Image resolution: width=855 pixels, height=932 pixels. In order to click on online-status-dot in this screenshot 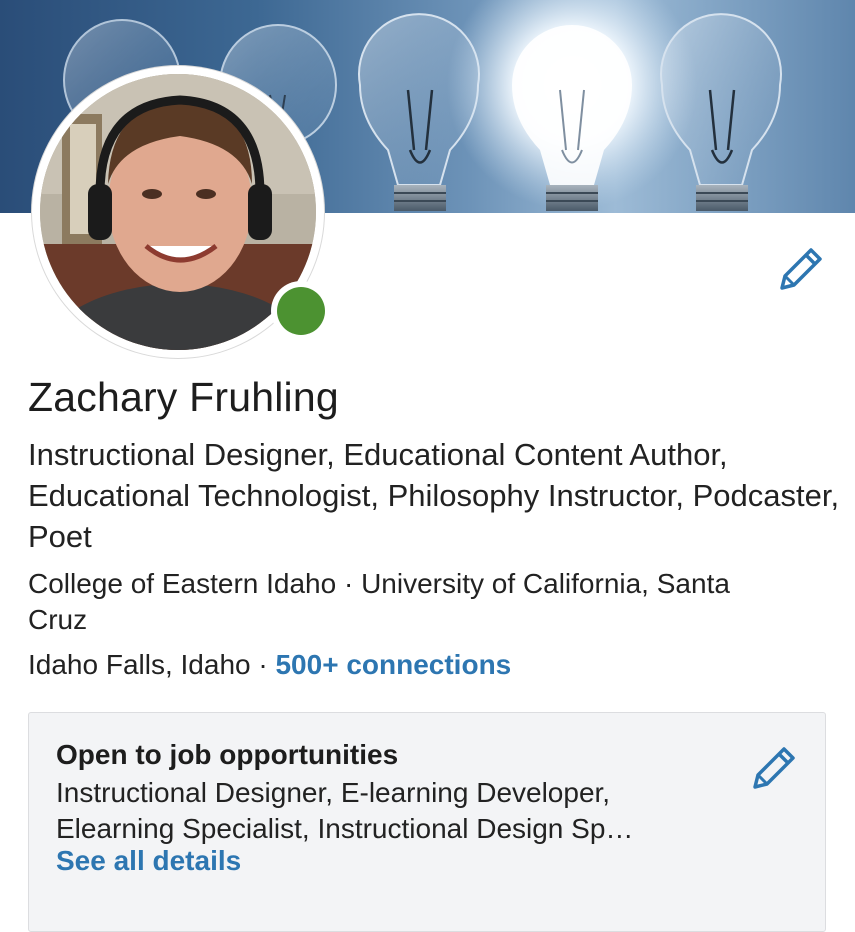, I will do `click(301, 311)`.